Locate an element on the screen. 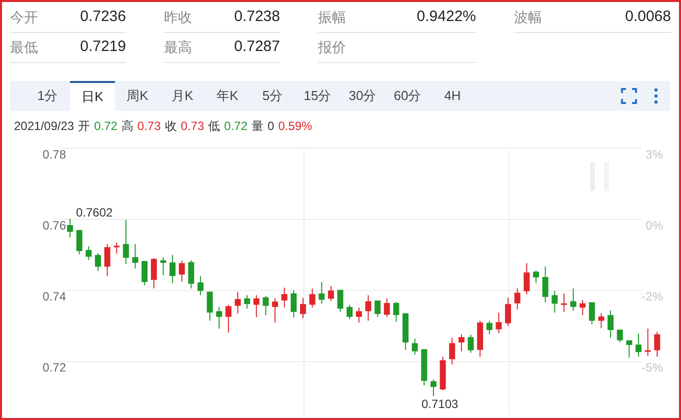  summary-label: 开 is located at coordinates (84, 126).